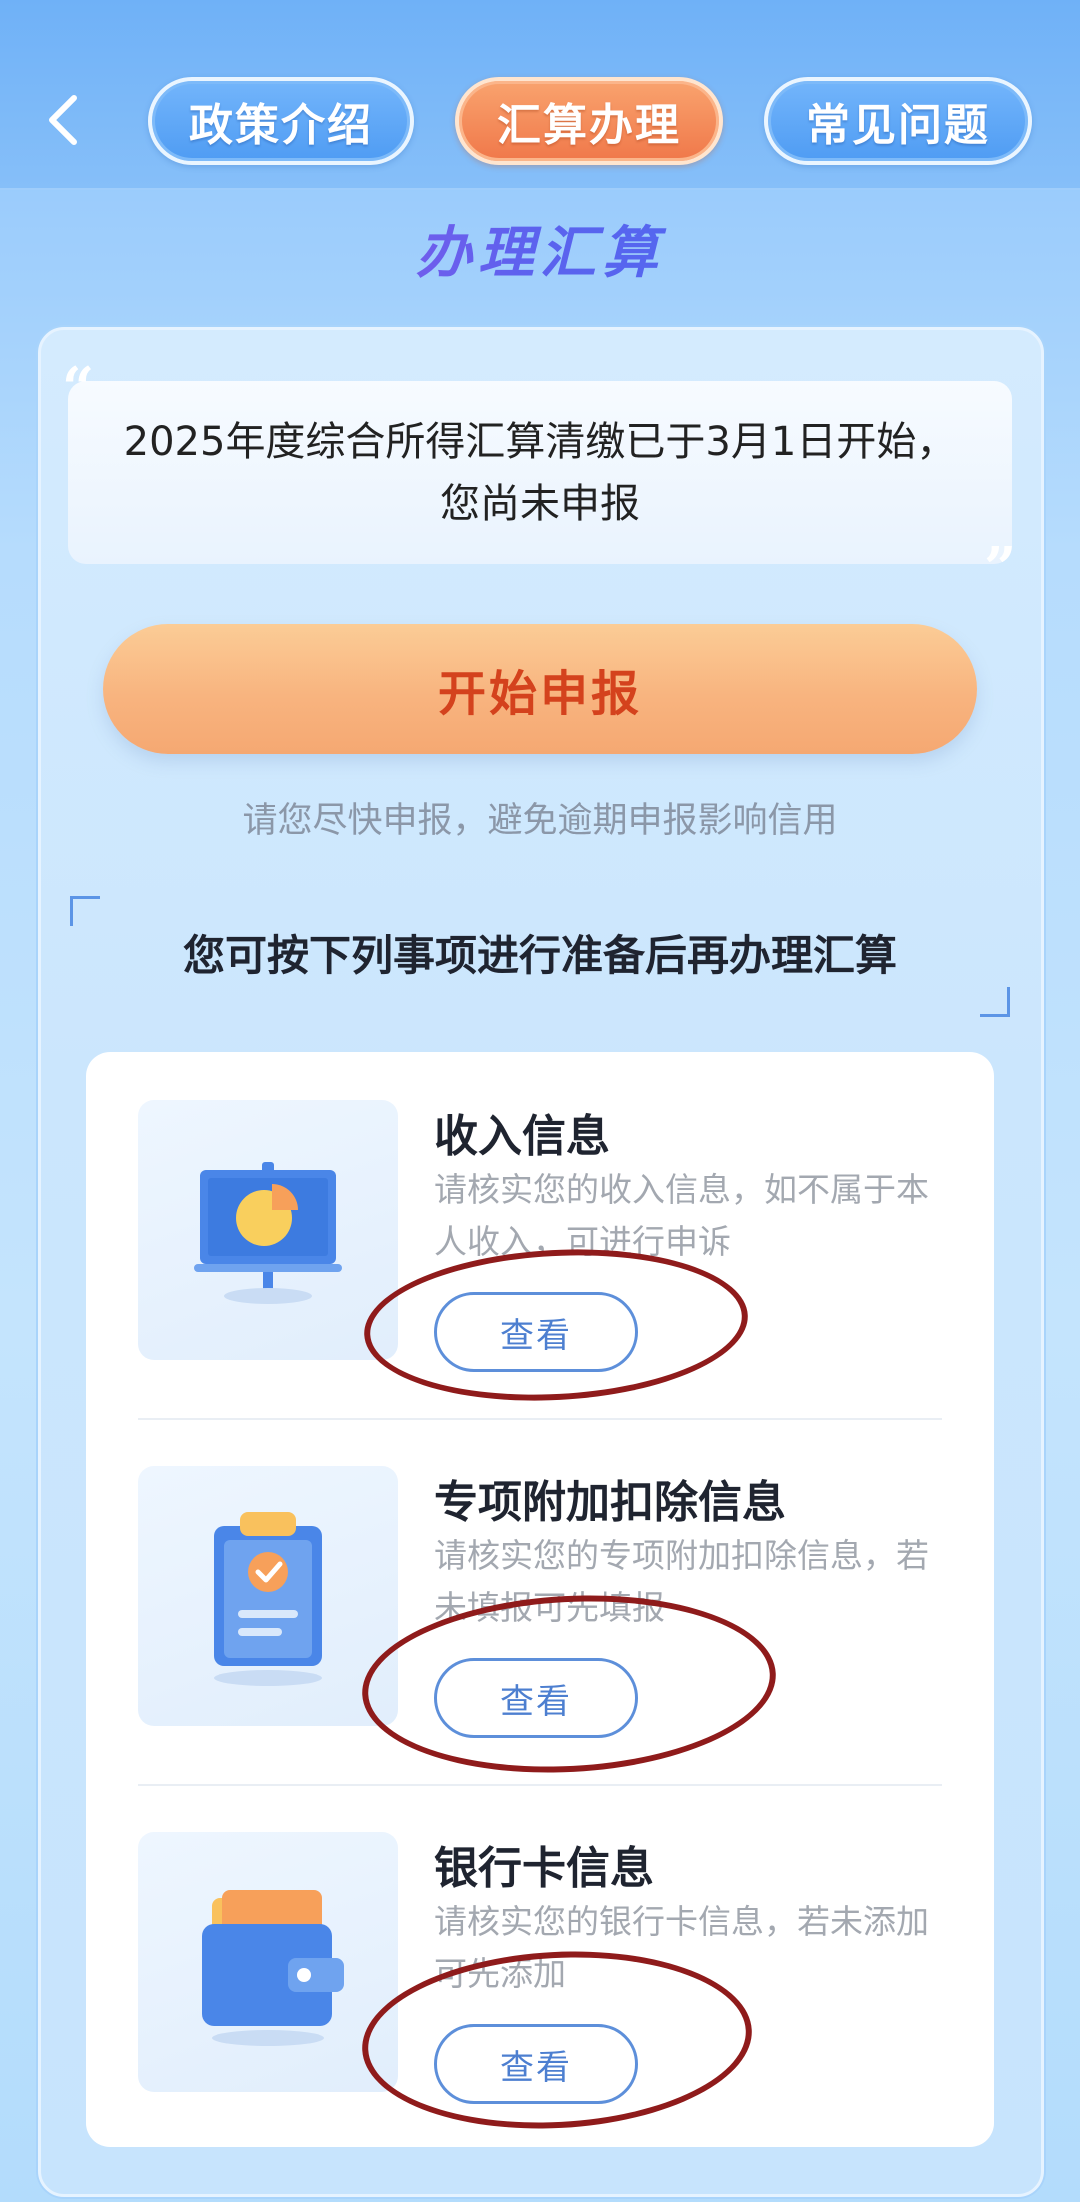 This screenshot has height=2202, width=1080. I want to click on back-button, so click(64, 120).